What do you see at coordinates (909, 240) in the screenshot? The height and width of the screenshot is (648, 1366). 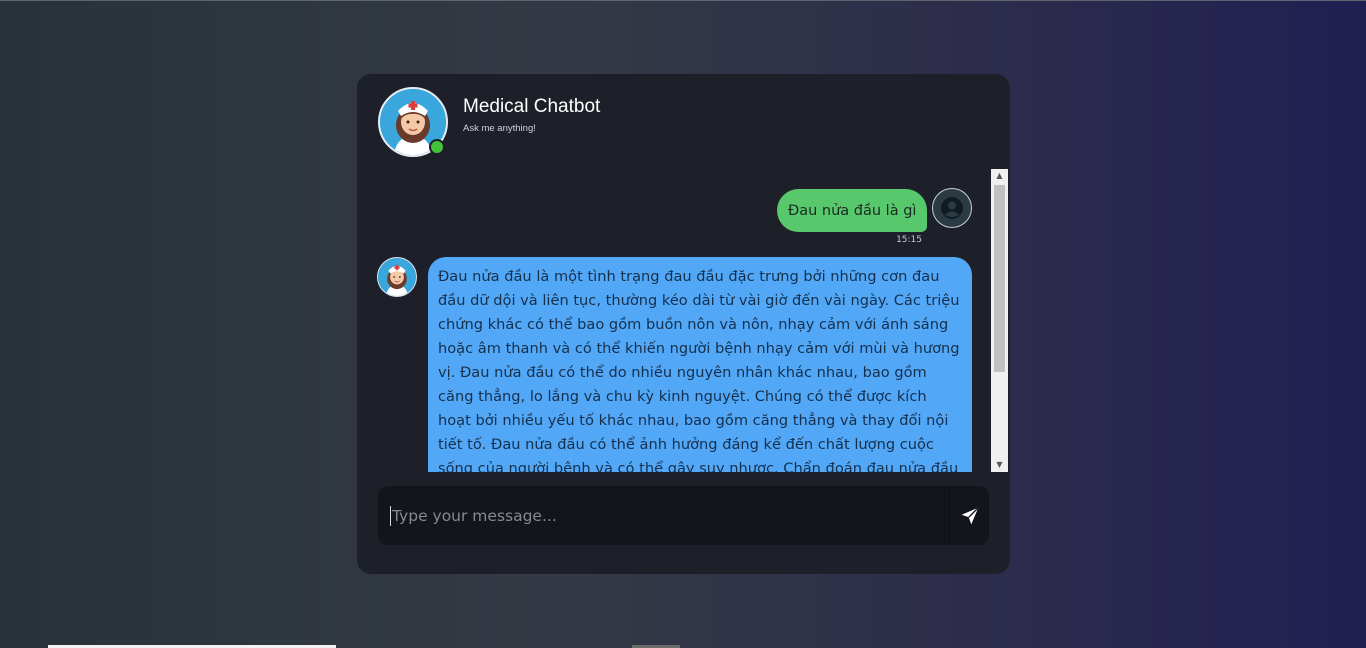 I see `message-timestamp: 15:15` at bounding box center [909, 240].